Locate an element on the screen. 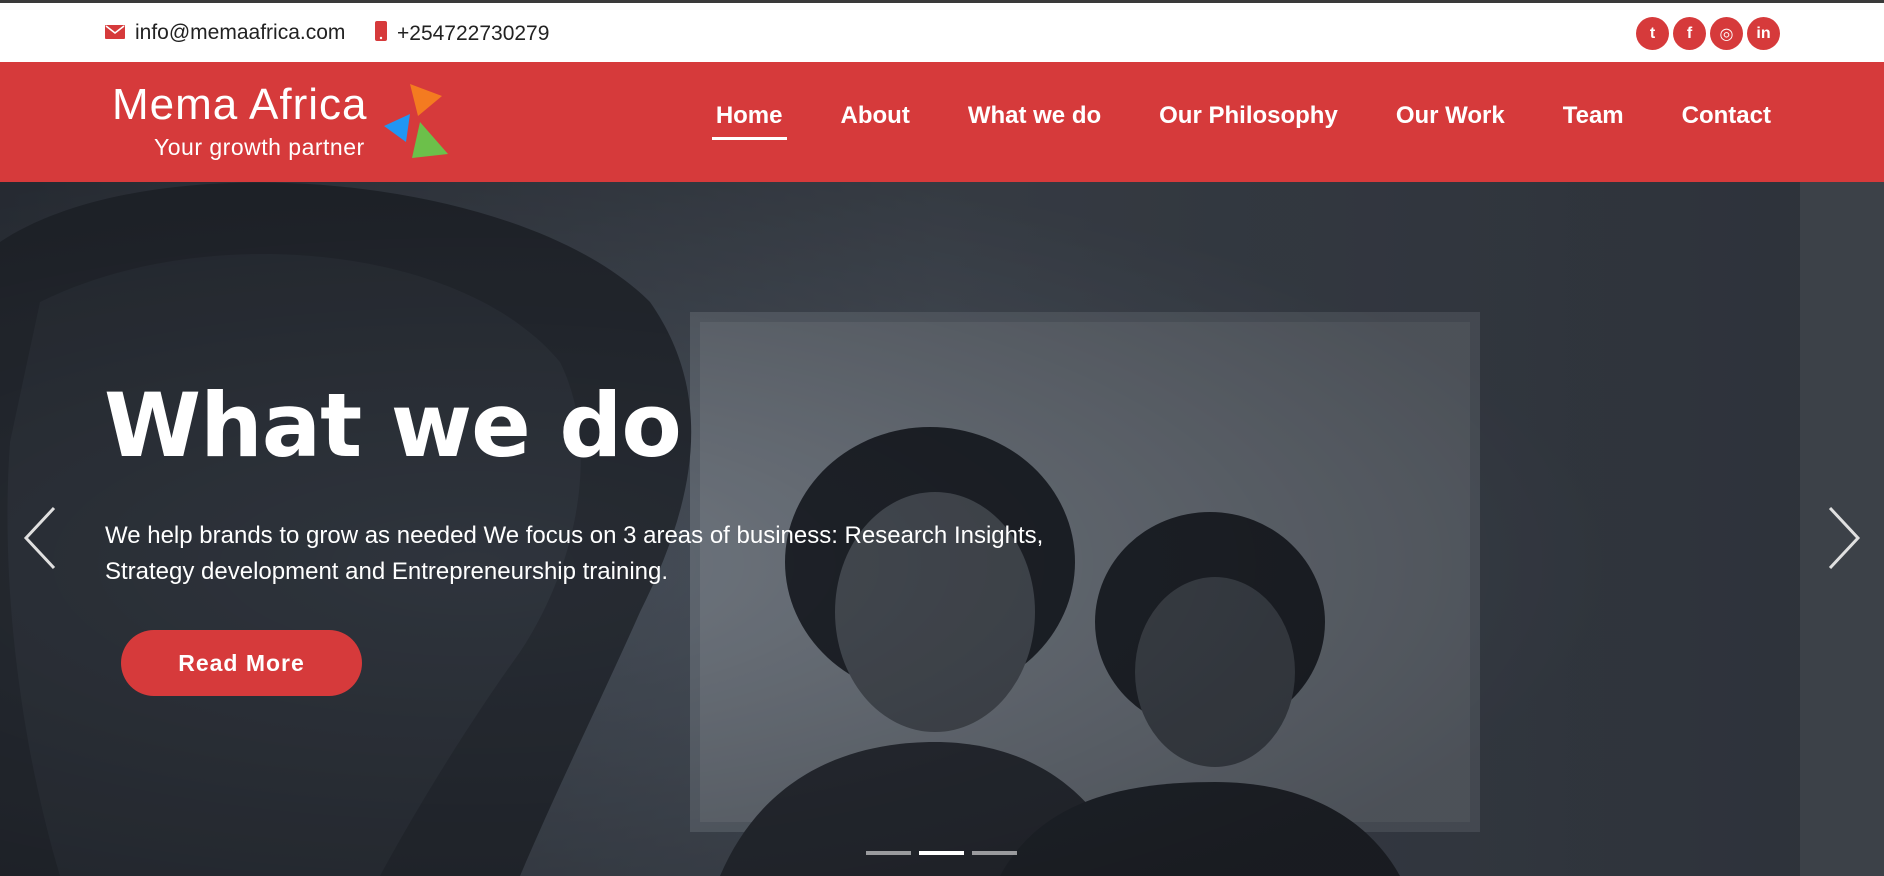 The height and width of the screenshot is (876, 1884). carousel-indicators is located at coordinates (941, 853).